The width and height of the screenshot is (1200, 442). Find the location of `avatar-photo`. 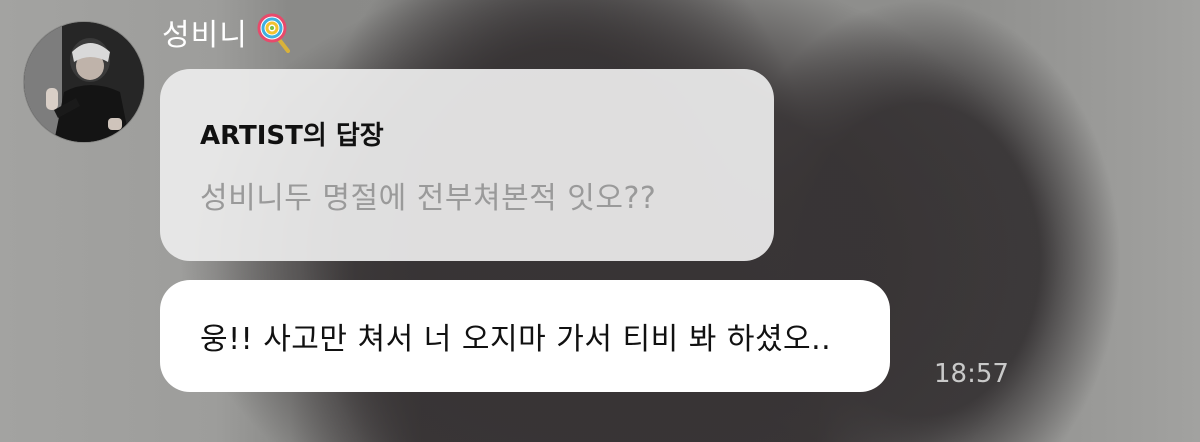

avatar-photo is located at coordinates (84, 82).